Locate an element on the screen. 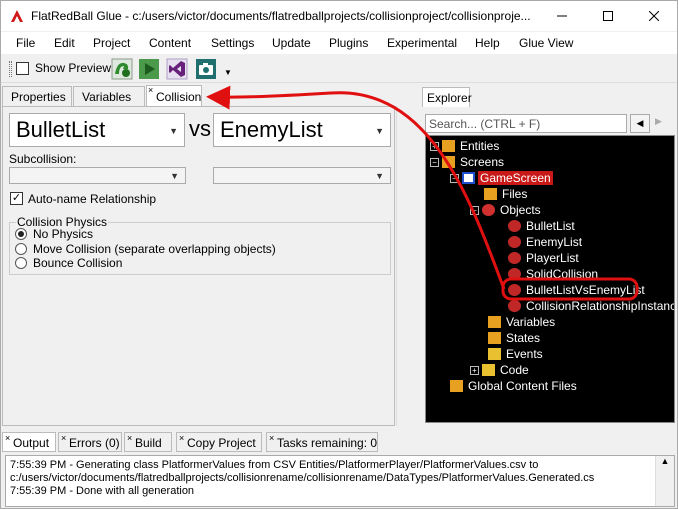  tree-node-collisionrelationshipinstance: CollisionRelationshipInstance is located at coordinates (591, 306).